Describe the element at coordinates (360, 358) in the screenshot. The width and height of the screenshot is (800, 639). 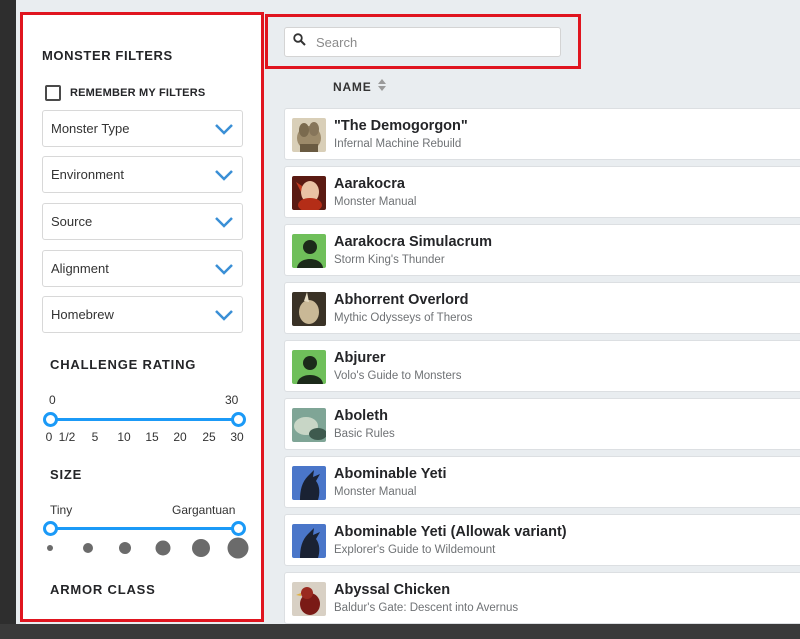
I see `monster-name: Abjurer` at that location.